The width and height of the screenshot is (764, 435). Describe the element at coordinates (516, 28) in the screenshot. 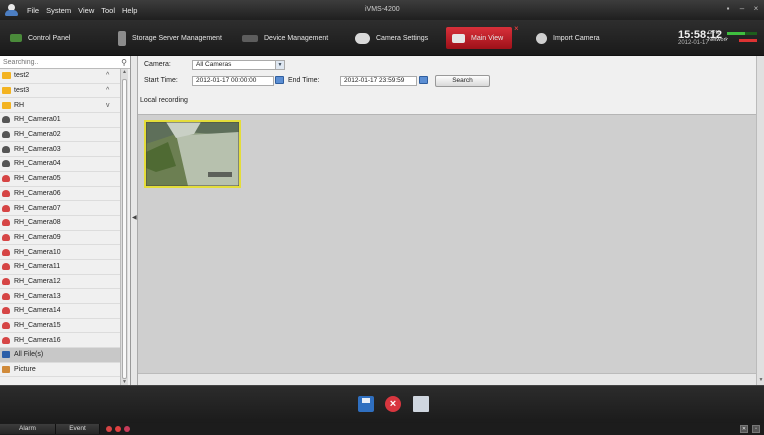

I see `close-tab-icon: ×` at that location.